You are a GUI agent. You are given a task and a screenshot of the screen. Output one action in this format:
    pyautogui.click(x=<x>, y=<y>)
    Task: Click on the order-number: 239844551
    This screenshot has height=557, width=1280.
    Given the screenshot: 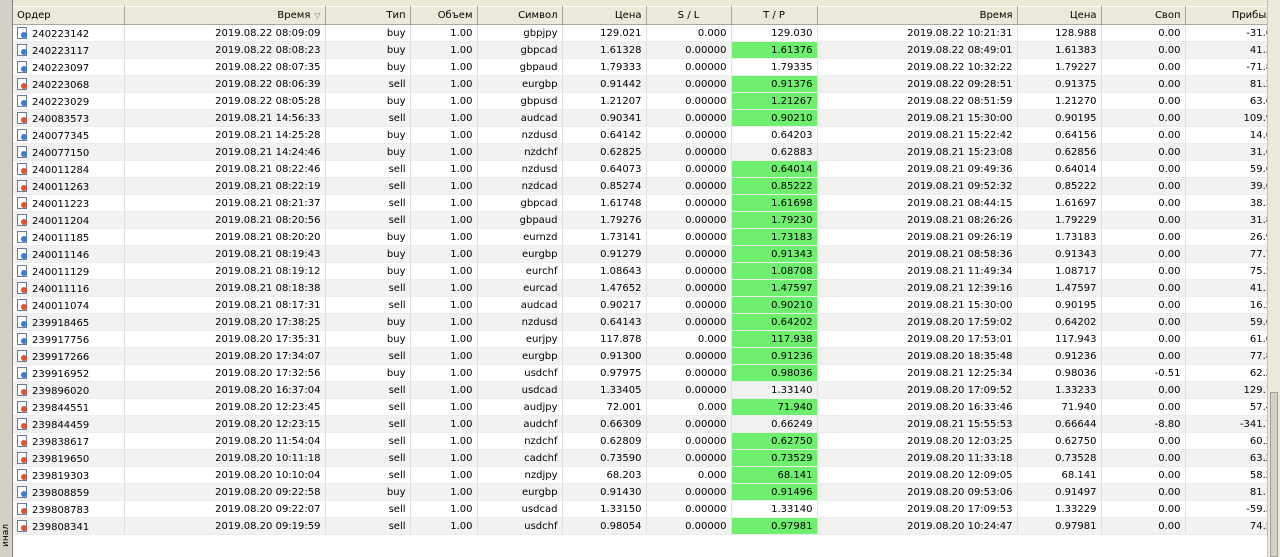 What is the action you would take?
    pyautogui.click(x=61, y=408)
    